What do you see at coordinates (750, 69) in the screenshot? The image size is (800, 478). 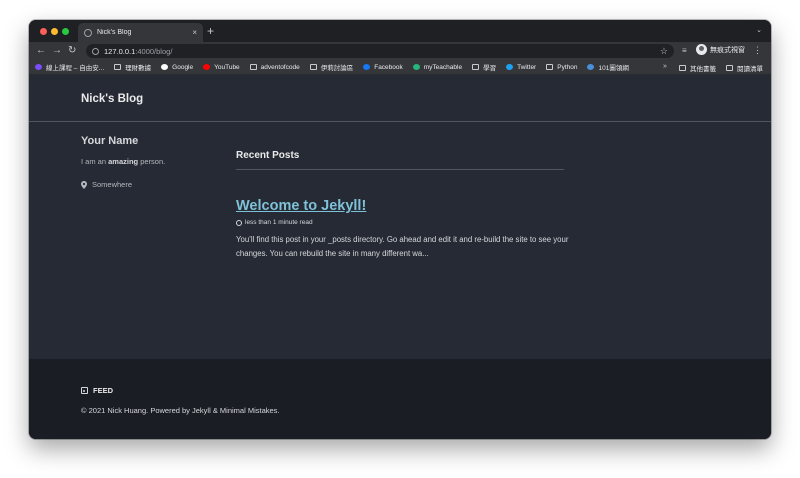 I see `bookmark-label: 閱讀清單` at bounding box center [750, 69].